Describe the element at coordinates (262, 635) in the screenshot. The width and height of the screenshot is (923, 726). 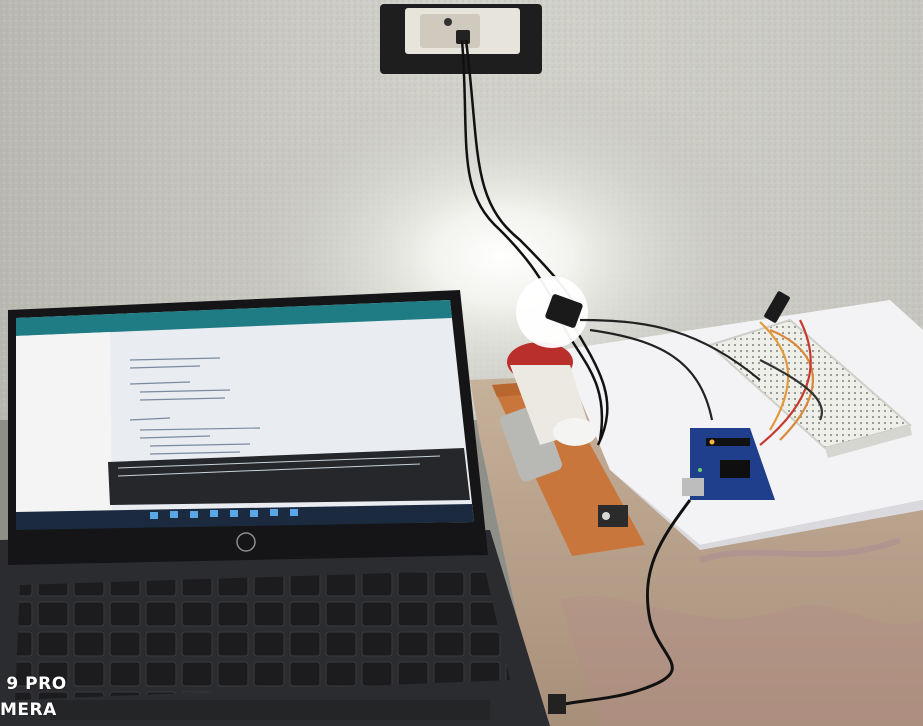
I see `keyboard` at that location.